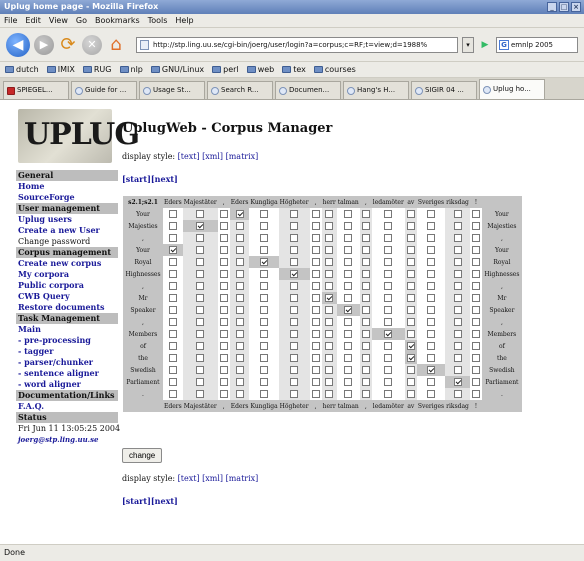  What do you see at coordinates (294, 69) in the screenshot?
I see `bookmark-tex: tex` at bounding box center [294, 69].